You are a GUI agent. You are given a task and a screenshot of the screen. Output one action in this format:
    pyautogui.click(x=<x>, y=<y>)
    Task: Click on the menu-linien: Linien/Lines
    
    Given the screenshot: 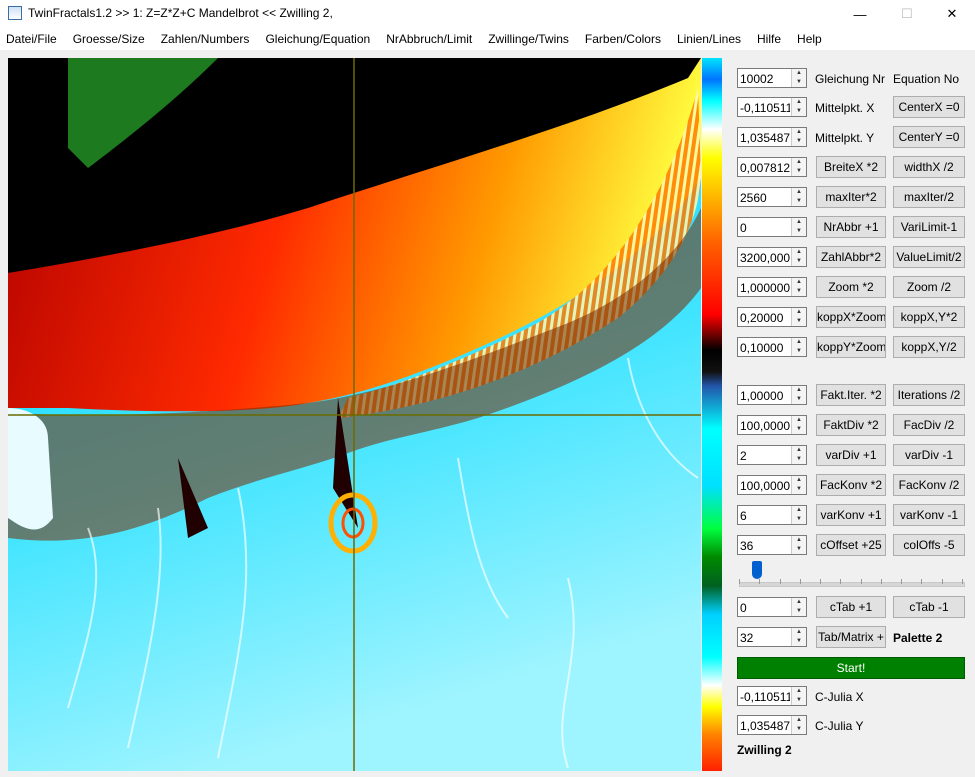 What is the action you would take?
    pyautogui.click(x=709, y=39)
    